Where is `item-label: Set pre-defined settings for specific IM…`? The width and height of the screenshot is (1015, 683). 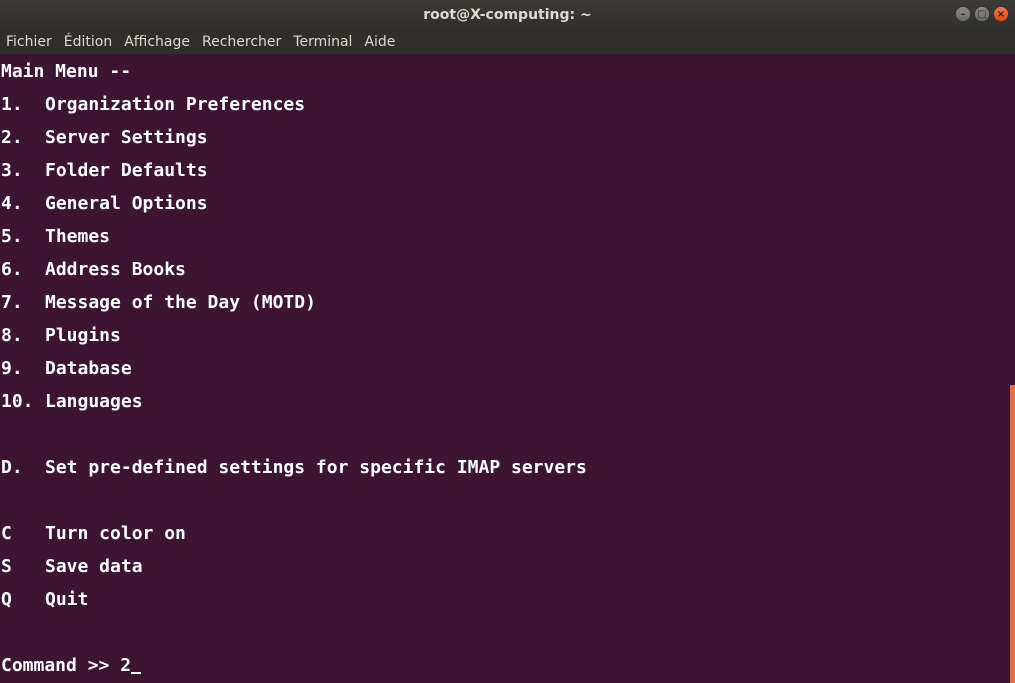
item-label: Set pre-defined settings for specific IM… is located at coordinates (316, 467).